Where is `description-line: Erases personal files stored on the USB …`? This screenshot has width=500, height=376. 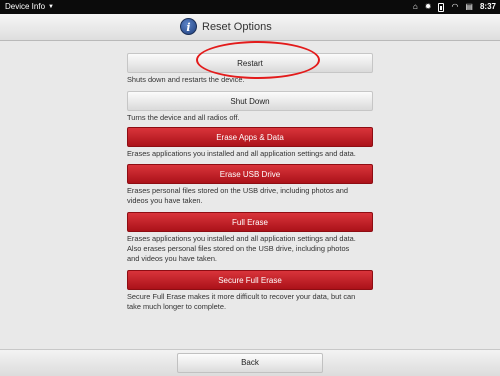
description-line: Erases personal files stored on the USB … is located at coordinates (238, 190).